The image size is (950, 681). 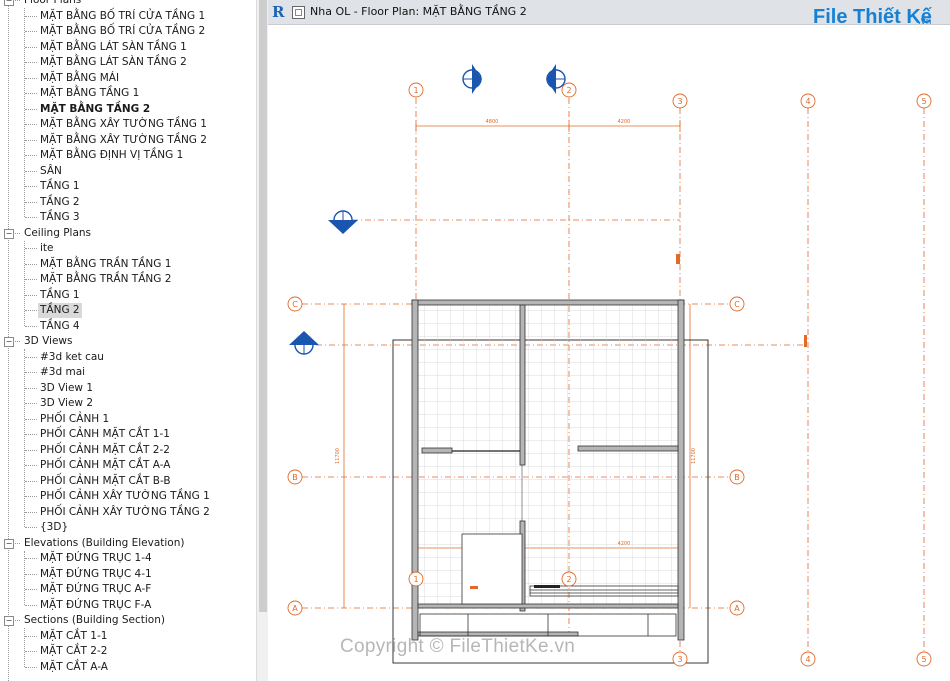 I want to click on browser-view-item: MẶT BẰNG TRẦN TẦNG 1, so click(x=128, y=264).